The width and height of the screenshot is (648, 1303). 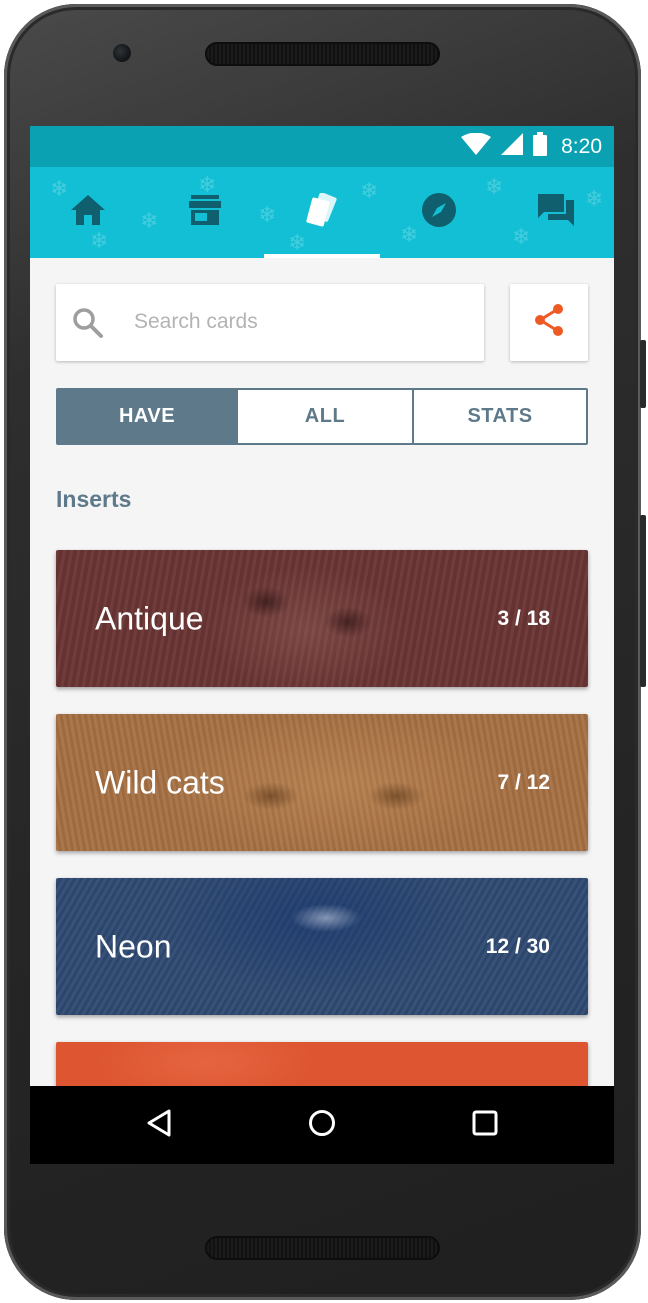 What do you see at coordinates (149, 618) in the screenshot?
I see `card-name: Antique` at bounding box center [149, 618].